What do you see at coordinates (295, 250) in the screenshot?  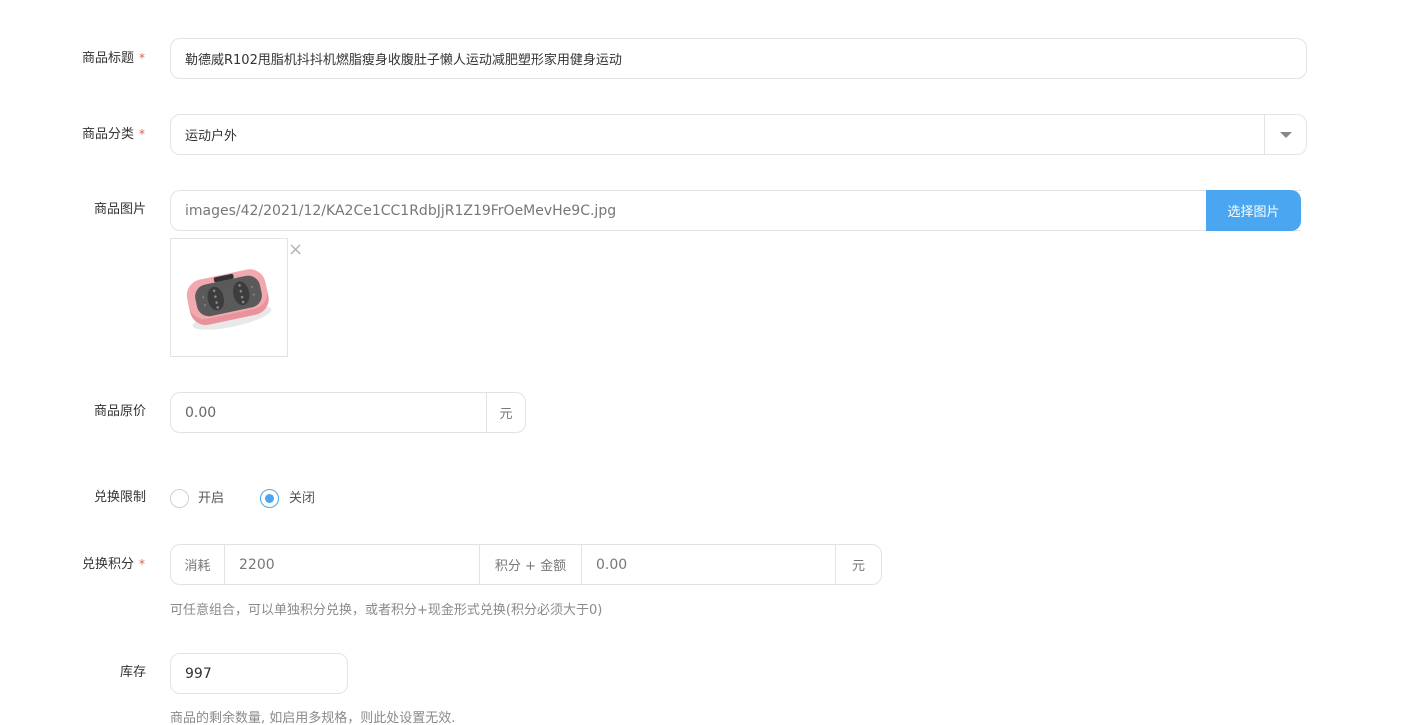 I see `close-icon: ×` at bounding box center [295, 250].